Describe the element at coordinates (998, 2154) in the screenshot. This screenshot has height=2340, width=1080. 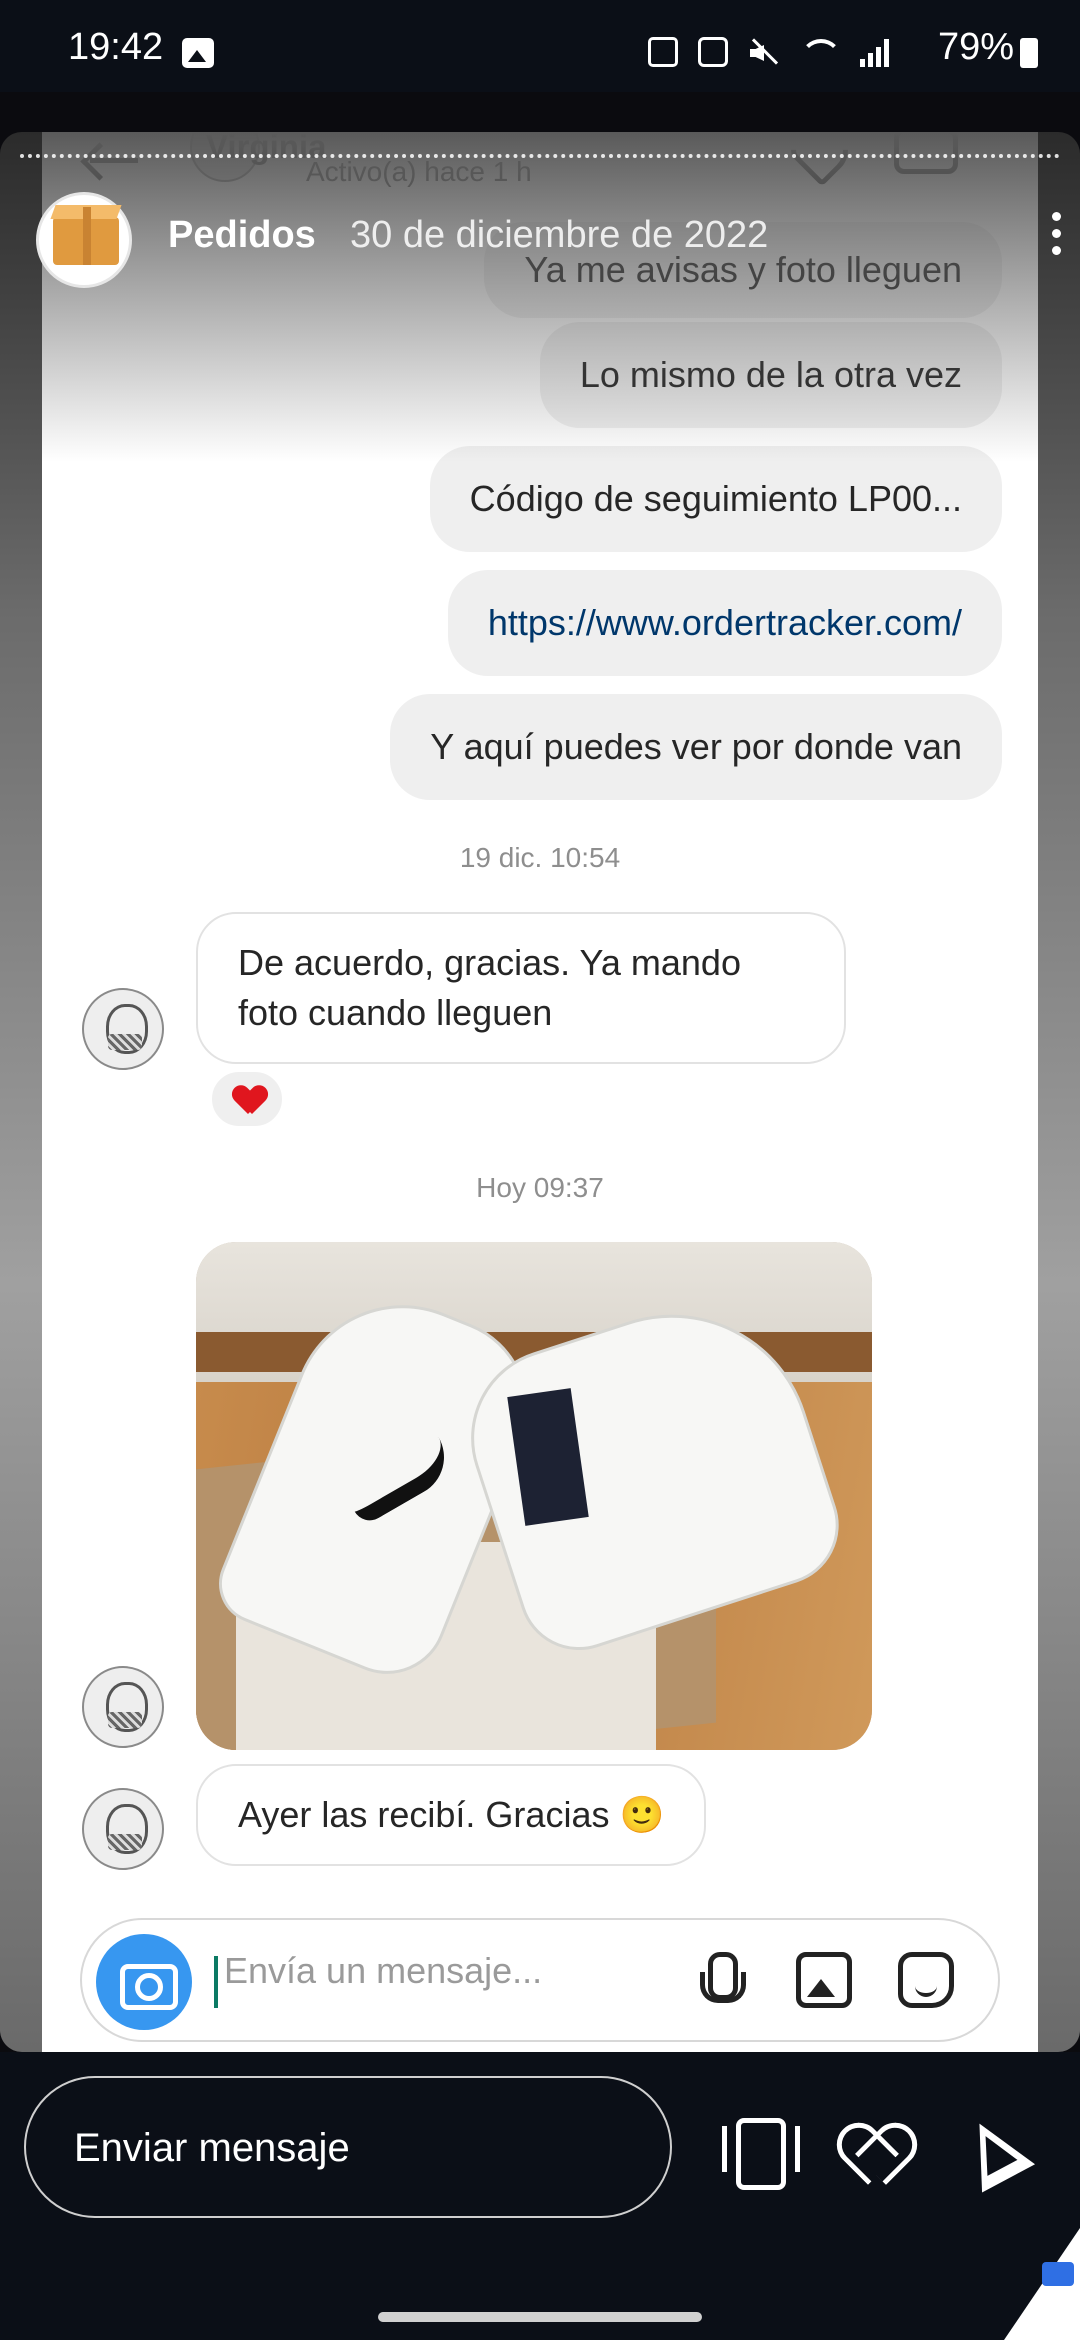
I see `send-icon` at that location.